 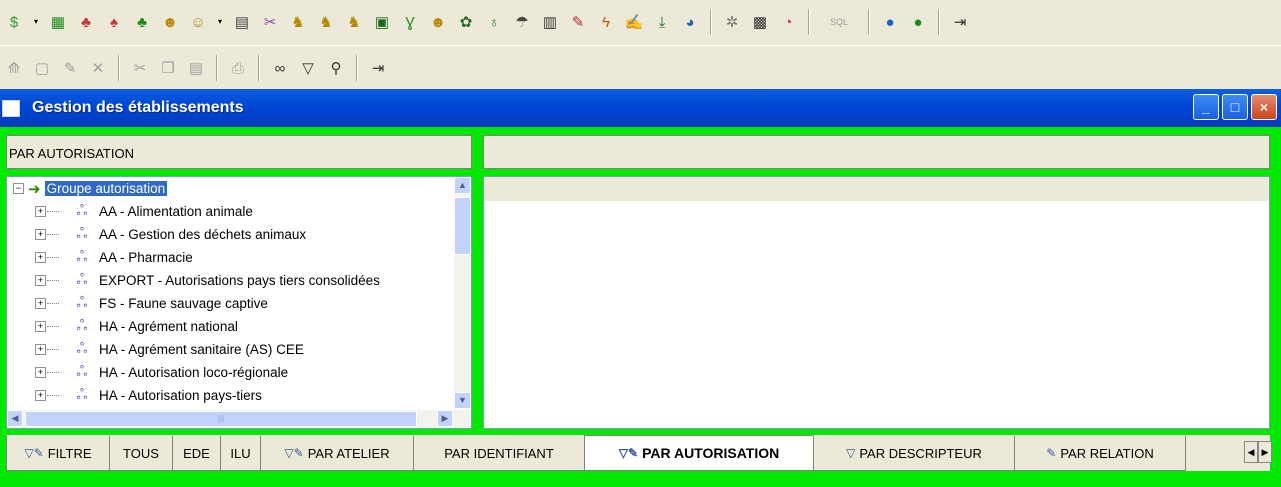 I want to click on globe-icon: ◕, so click(x=690, y=22).